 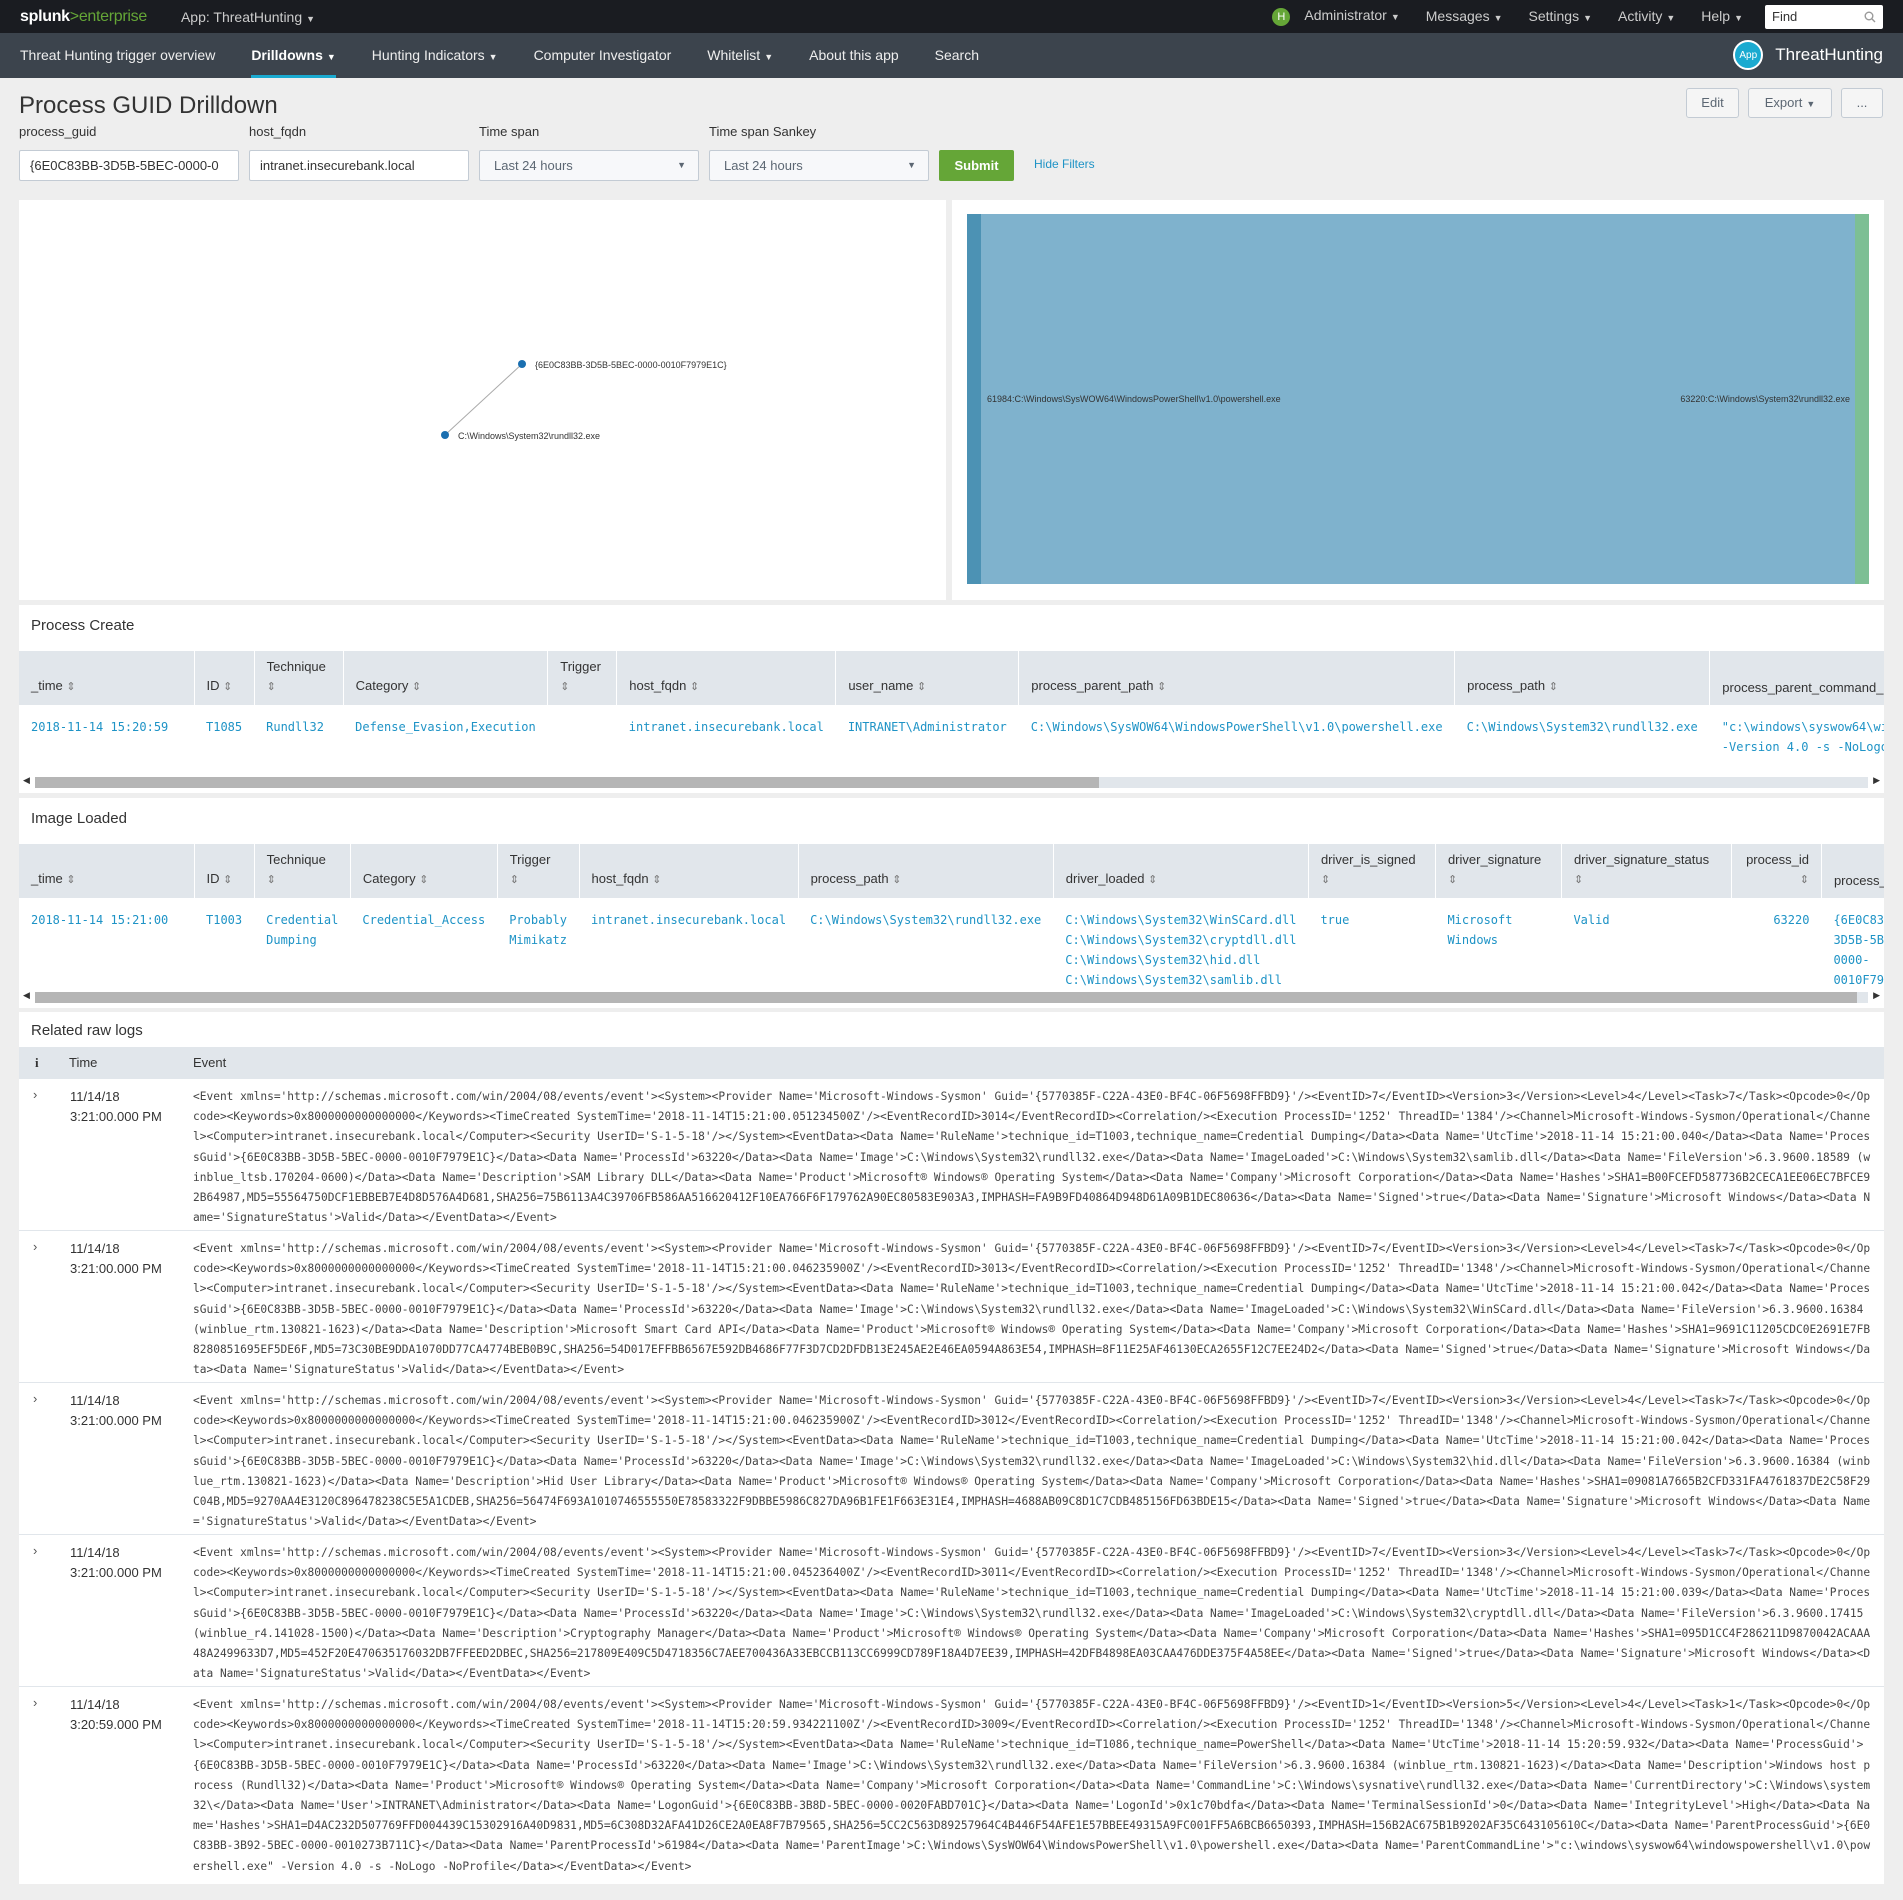 I want to click on graph-node-process, so click(x=445, y=435).